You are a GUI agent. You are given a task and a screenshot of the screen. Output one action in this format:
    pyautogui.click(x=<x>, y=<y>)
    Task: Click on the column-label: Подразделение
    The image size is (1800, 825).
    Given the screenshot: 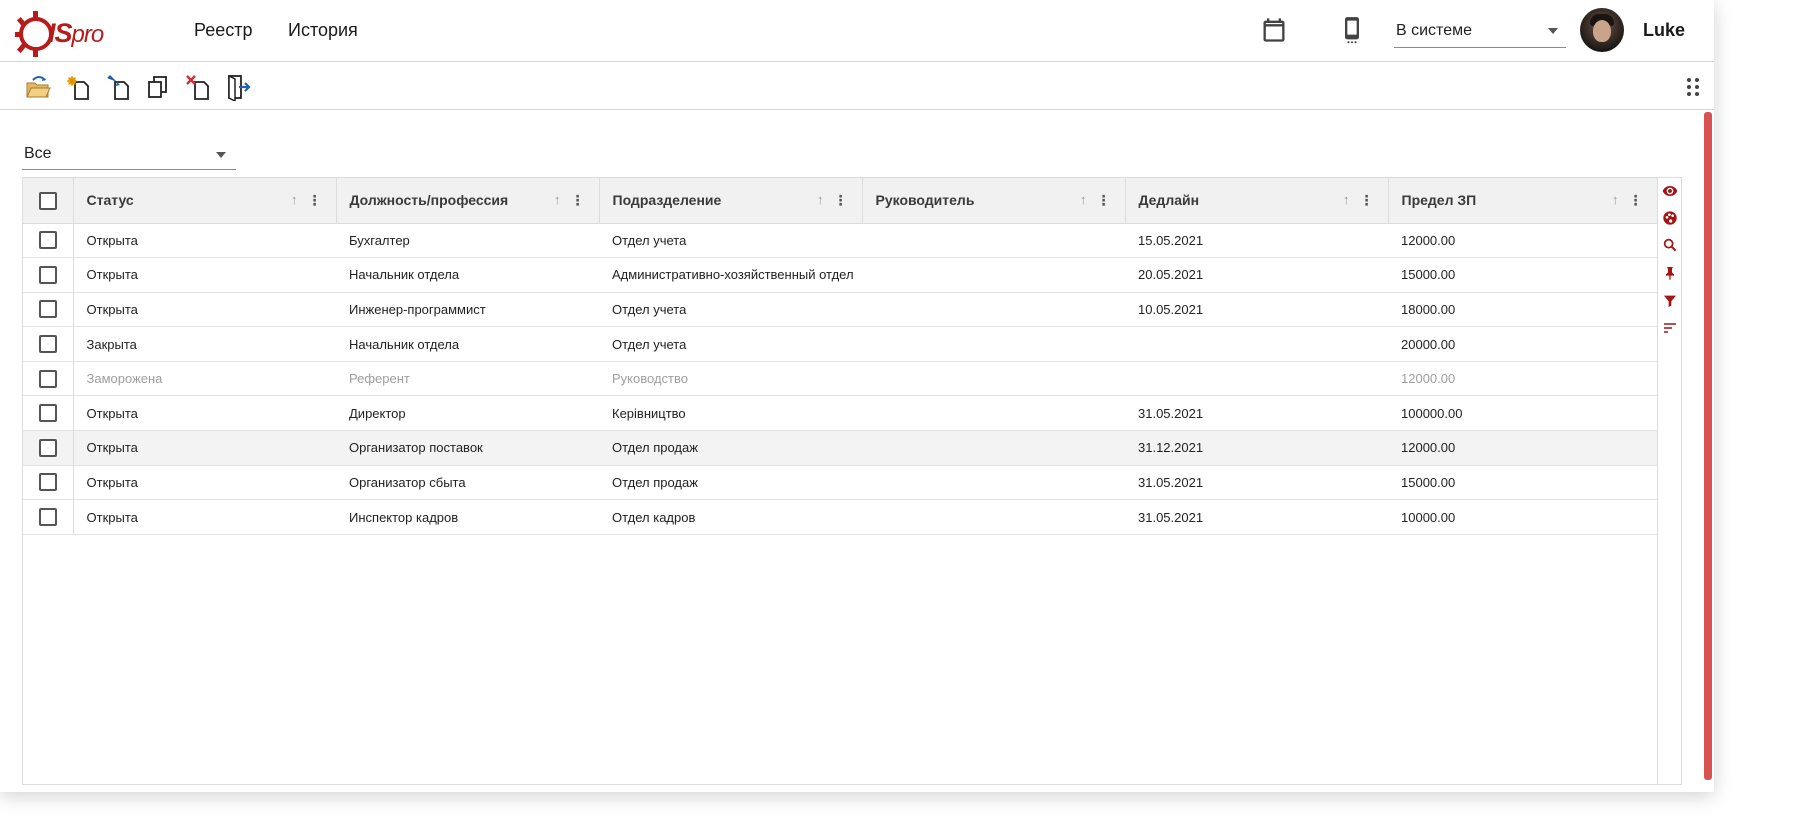 What is the action you would take?
    pyautogui.click(x=667, y=200)
    